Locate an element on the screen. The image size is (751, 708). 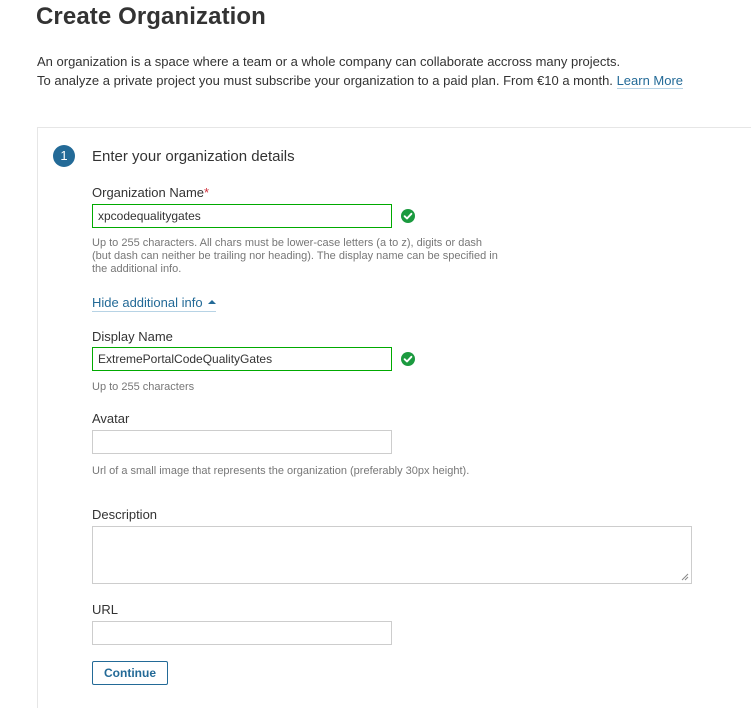
step-title: Enter your organization details is located at coordinates (193, 156).